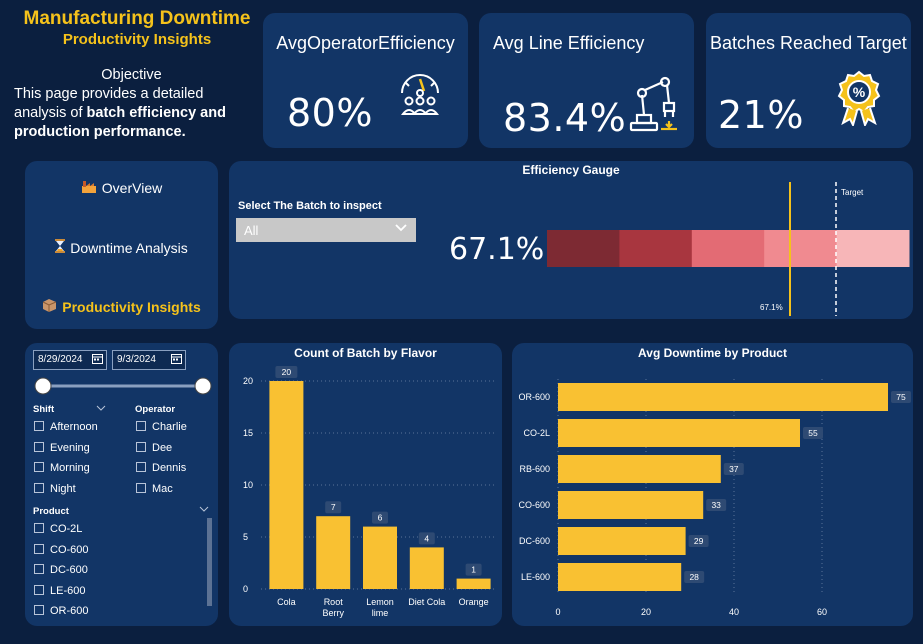 This screenshot has height=644, width=923. What do you see at coordinates (58, 529) in the screenshot?
I see `product-option: CO-2L` at bounding box center [58, 529].